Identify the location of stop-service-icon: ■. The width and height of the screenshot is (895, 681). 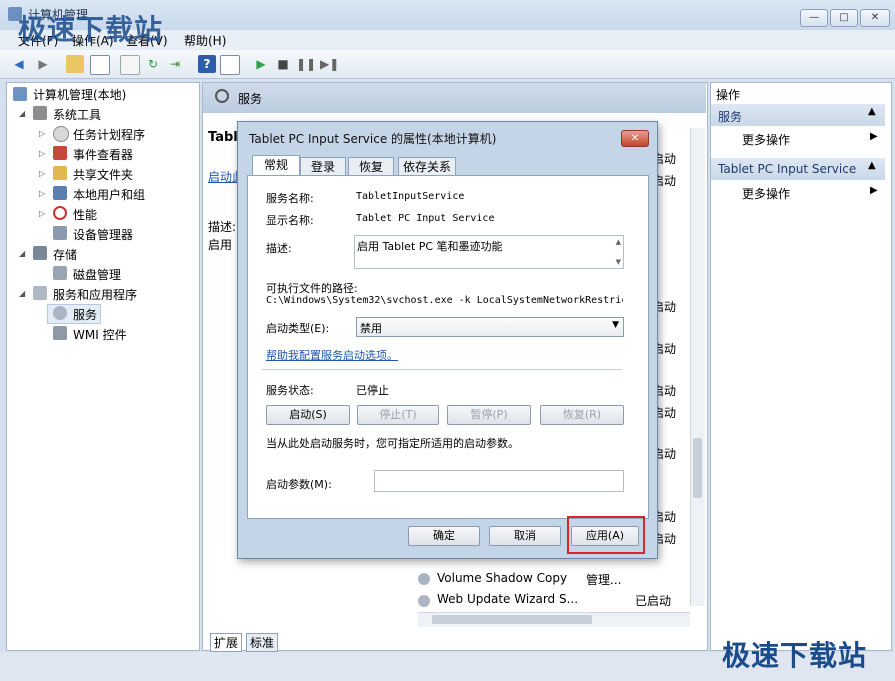
(283, 64).